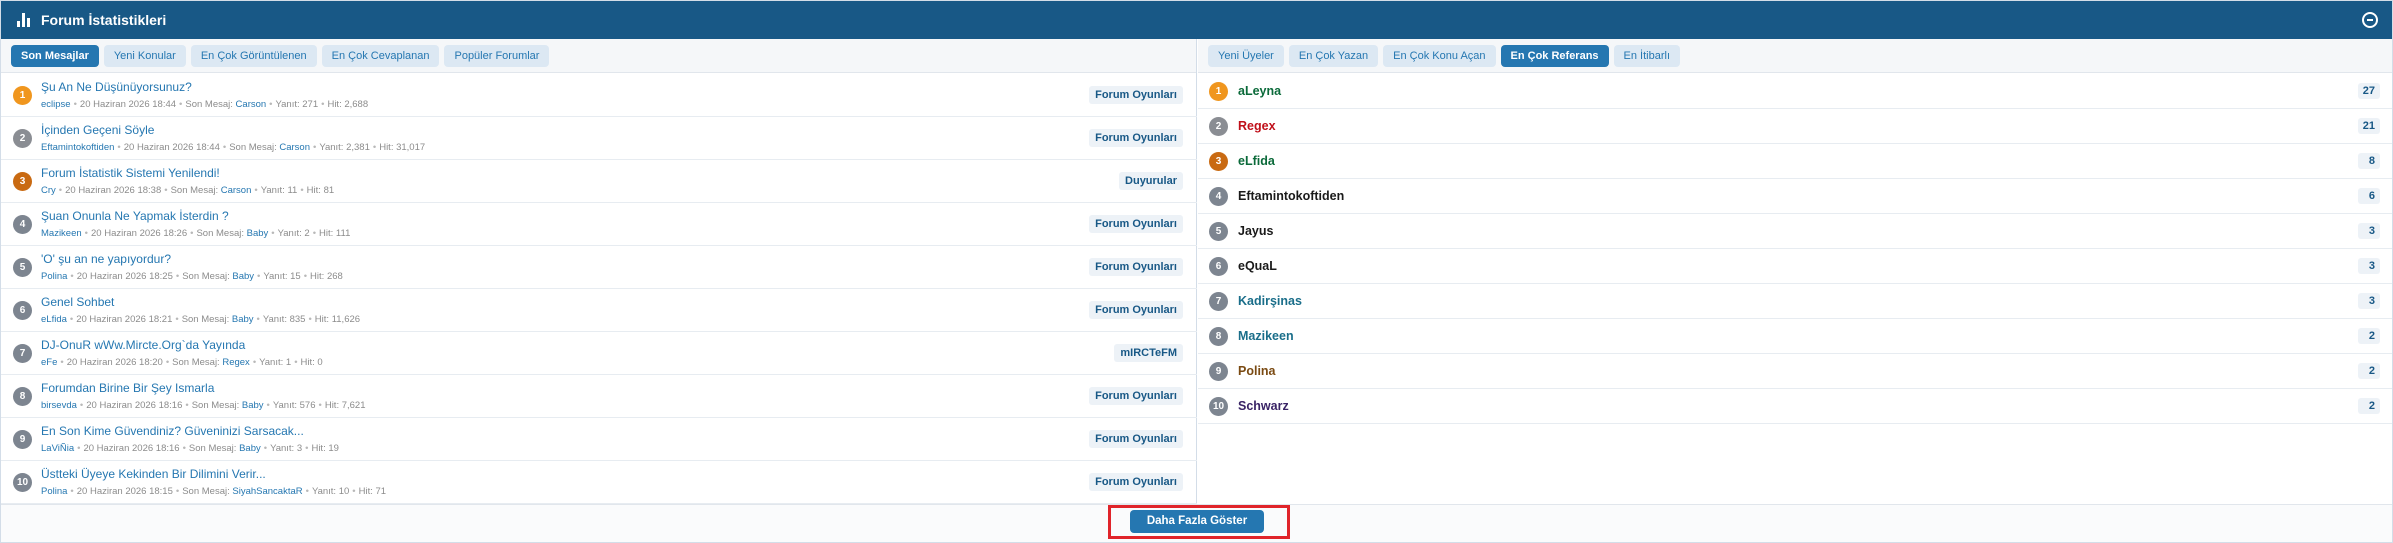 The width and height of the screenshot is (2393, 543). I want to click on user-name-link: Schwarz, so click(1263, 406).